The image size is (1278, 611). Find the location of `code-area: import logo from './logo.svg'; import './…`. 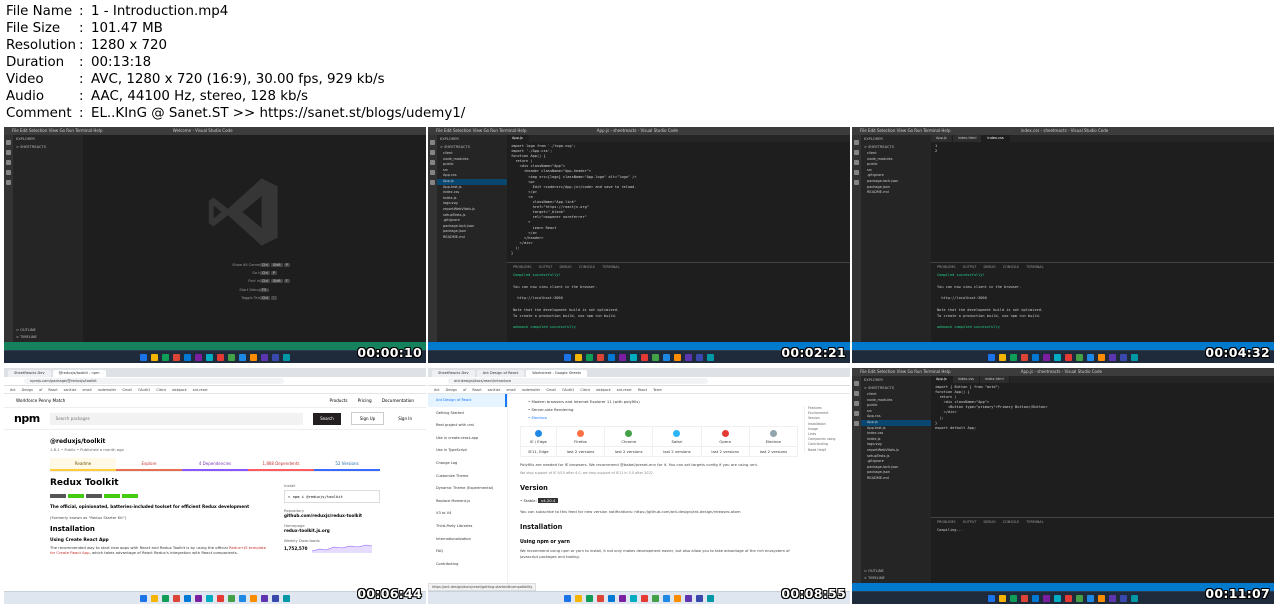

code-area: import logo from './logo.svg'; import './… is located at coordinates (678, 200).